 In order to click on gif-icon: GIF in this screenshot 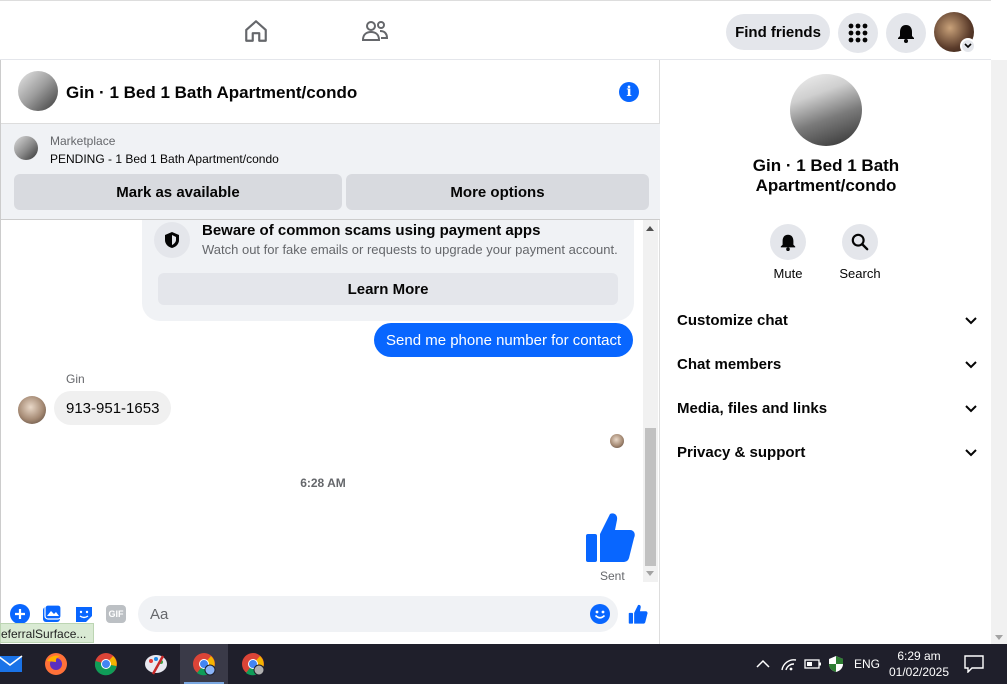, I will do `click(116, 614)`.